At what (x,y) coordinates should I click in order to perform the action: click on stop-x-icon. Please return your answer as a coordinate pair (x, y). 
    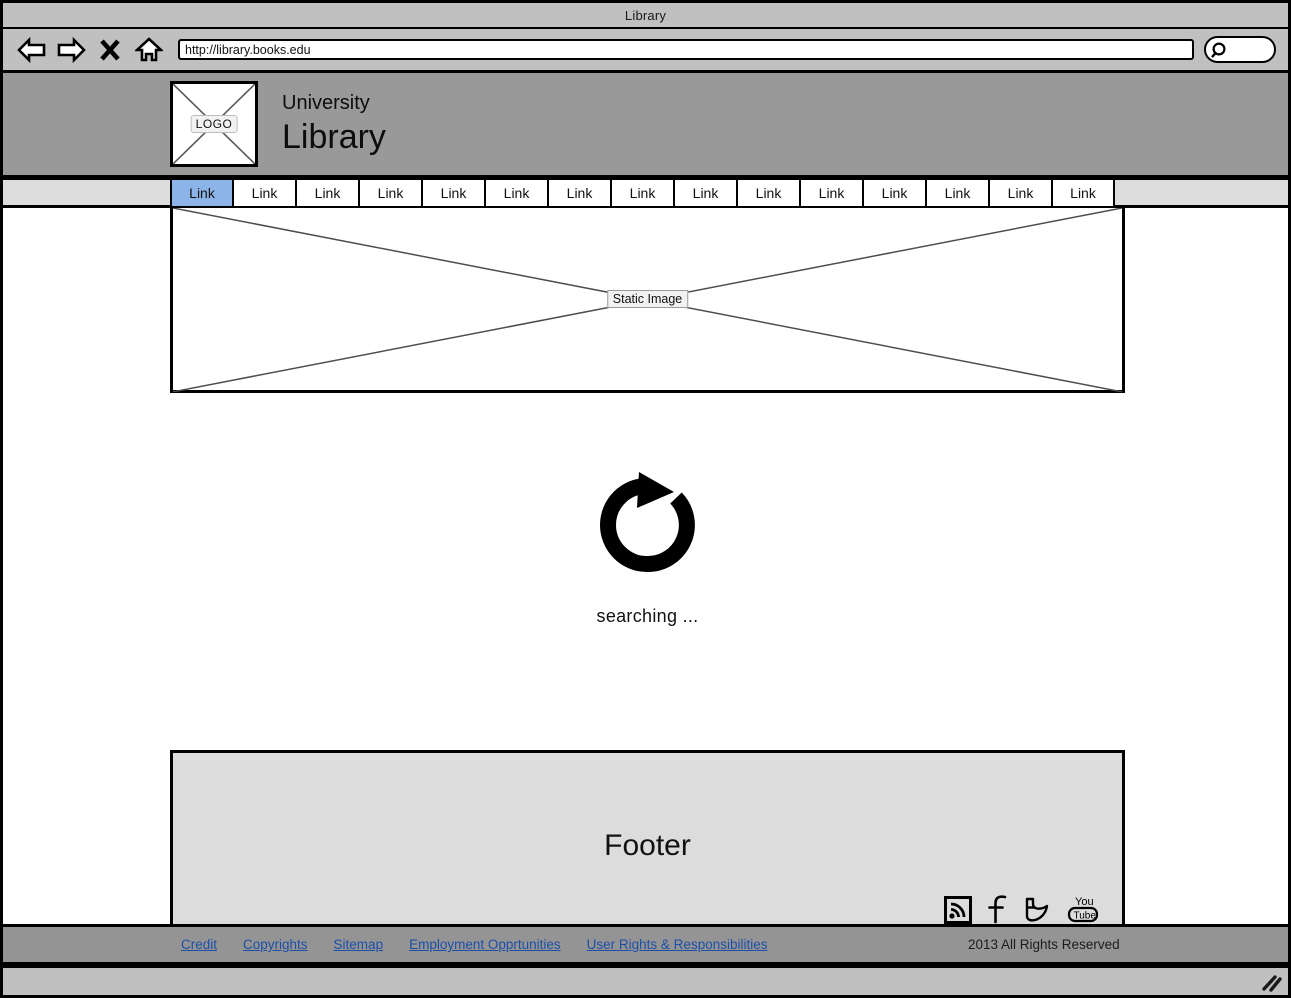
    Looking at the image, I should click on (110, 50).